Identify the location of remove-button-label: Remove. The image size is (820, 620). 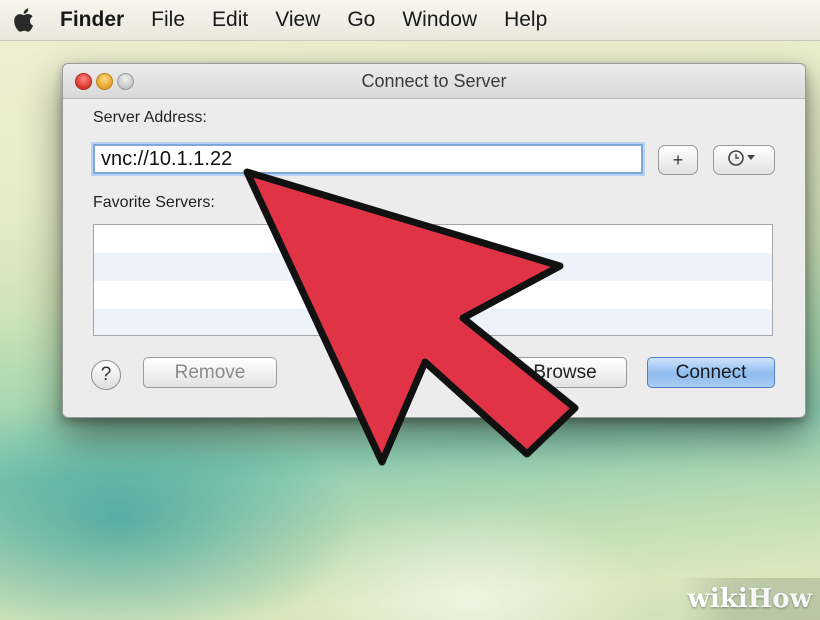
(210, 372).